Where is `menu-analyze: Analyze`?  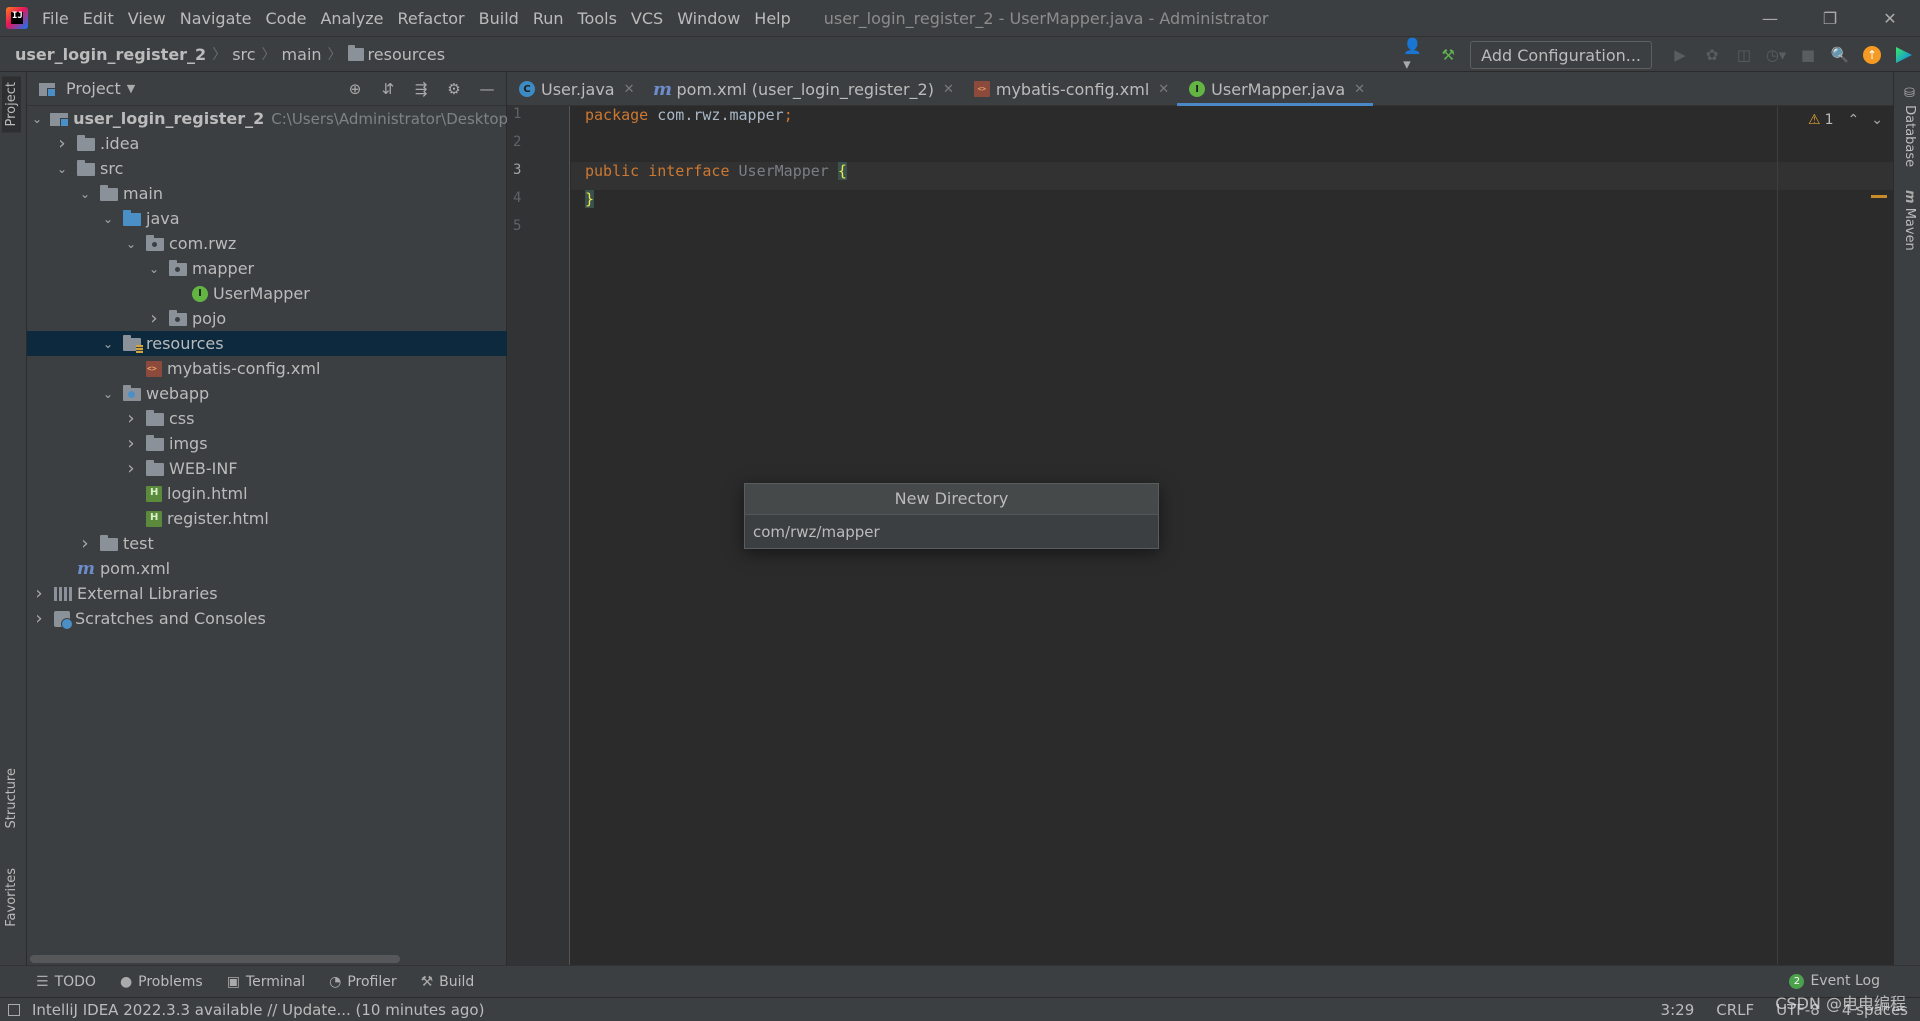 menu-analyze: Analyze is located at coordinates (351, 18).